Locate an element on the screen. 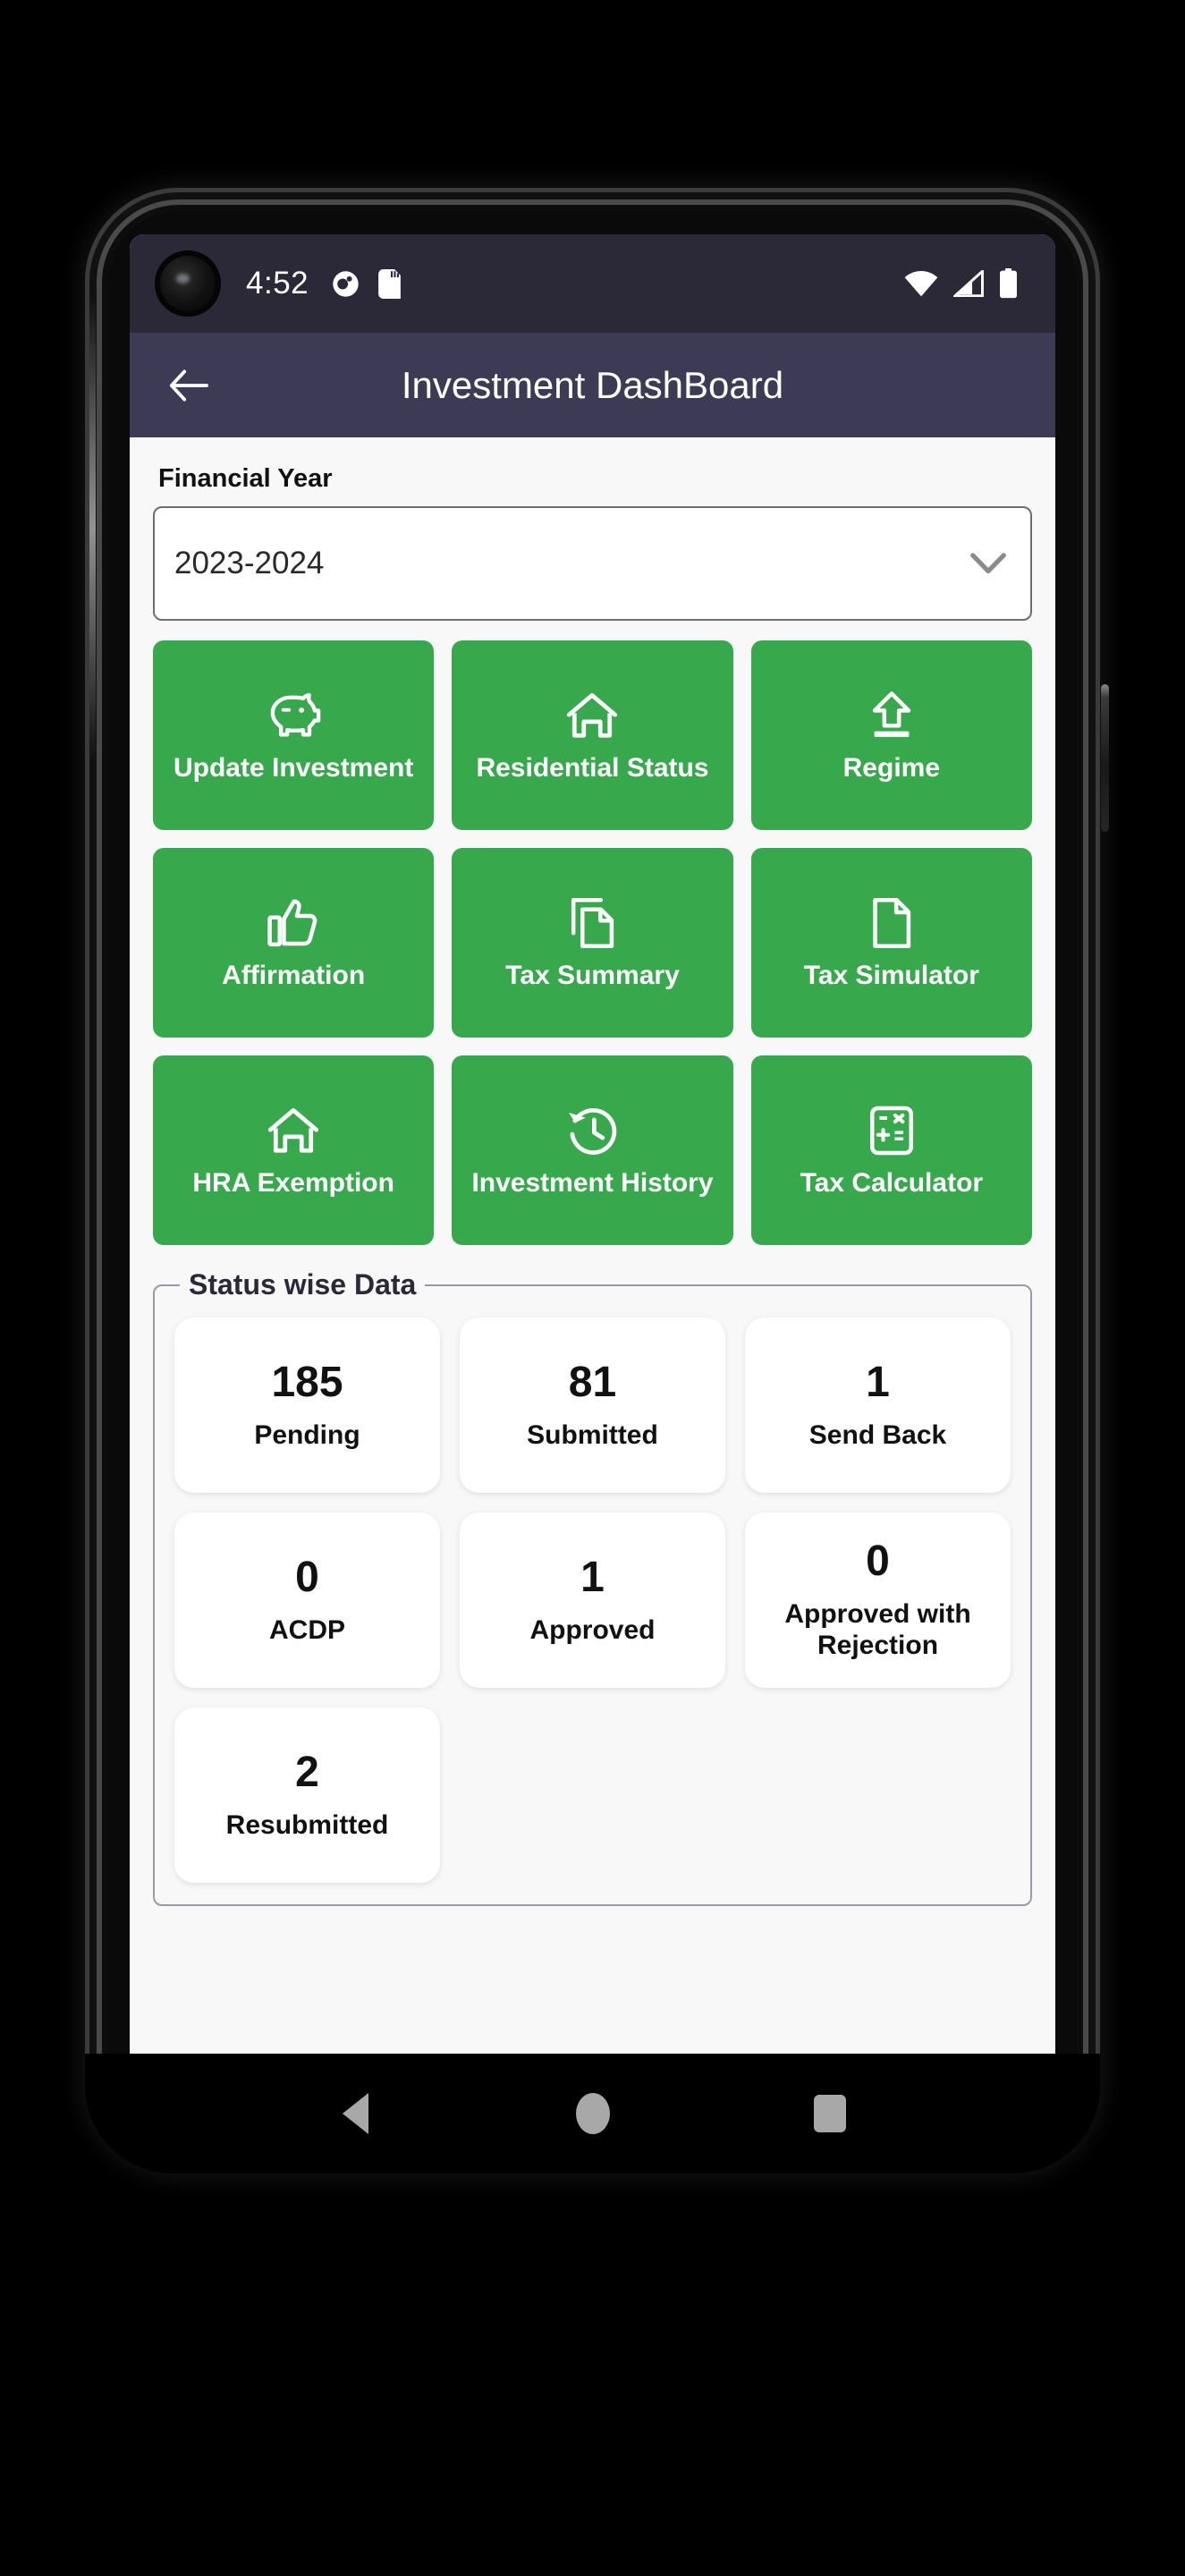 The height and width of the screenshot is (2576, 1185). tile-tax-calculator: Tax Calculator is located at coordinates (891, 1150).